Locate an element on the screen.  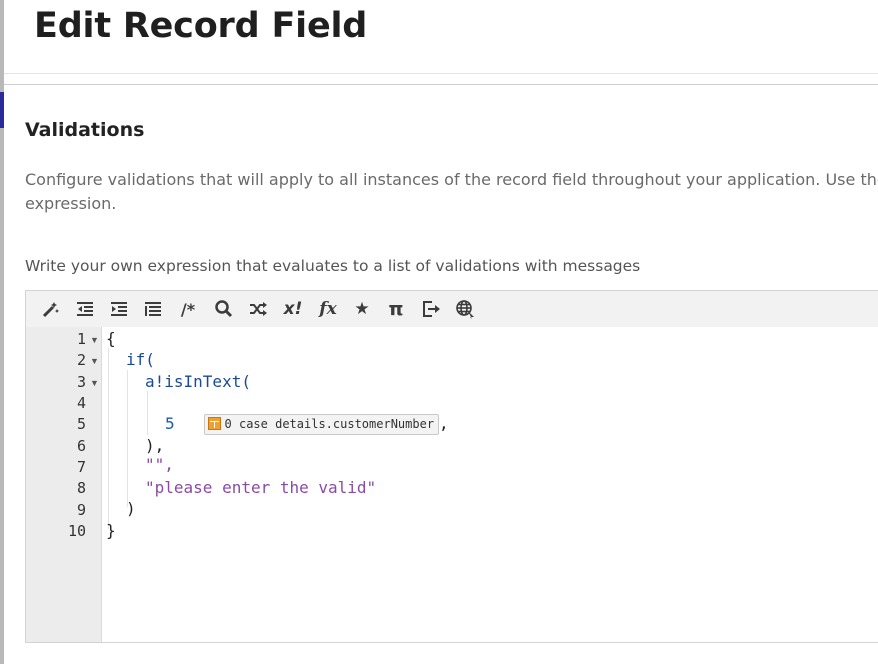
list-icon is located at coordinates (153, 309).